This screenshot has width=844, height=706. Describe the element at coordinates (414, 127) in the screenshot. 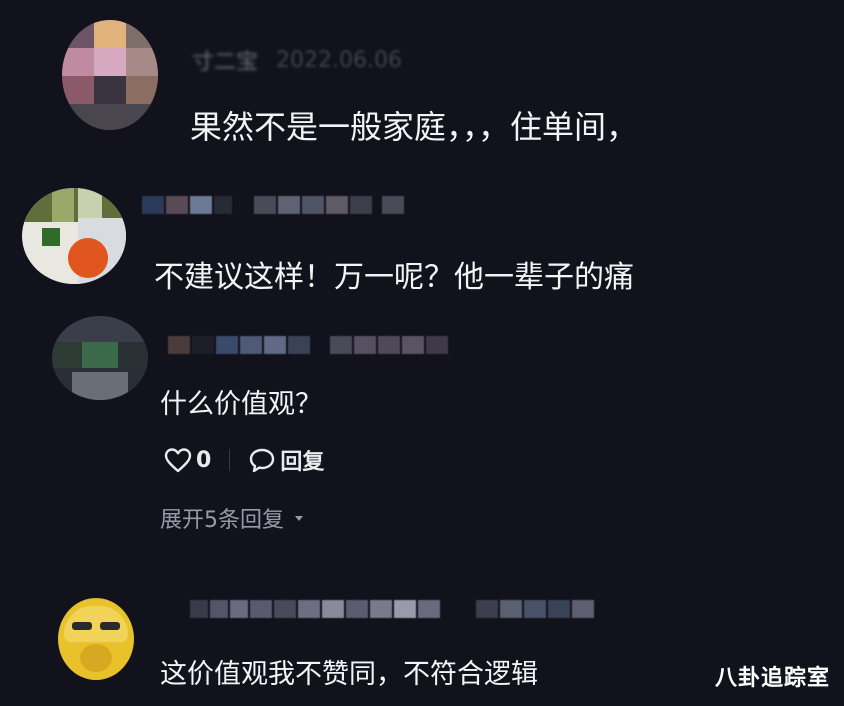

I see `comment-text-1: 果然不是一般家庭，，，住单间，` at that location.